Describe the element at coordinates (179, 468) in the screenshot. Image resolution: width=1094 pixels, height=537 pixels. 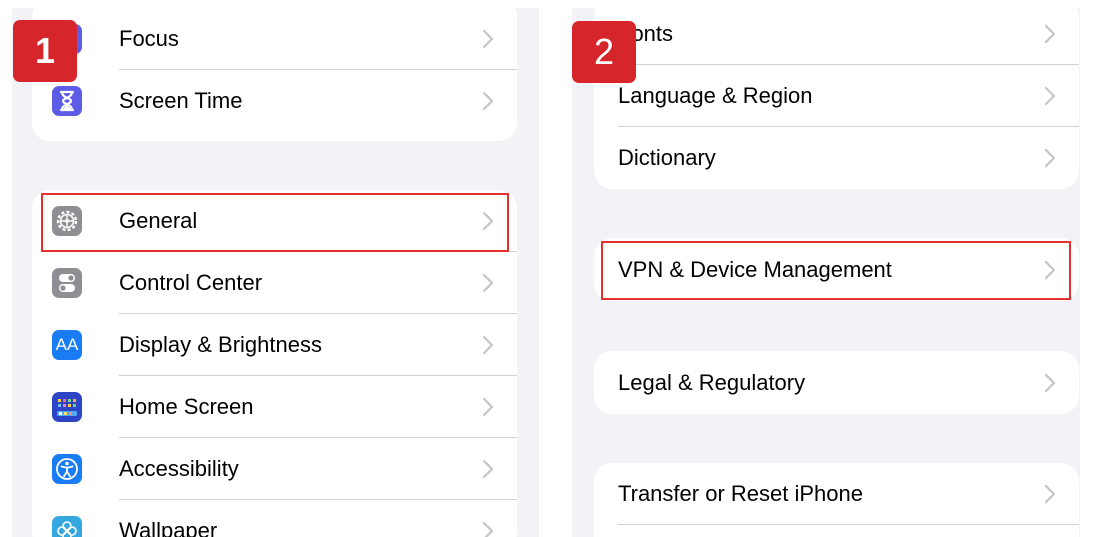
I see `settings-row-label: Accessibility` at that location.